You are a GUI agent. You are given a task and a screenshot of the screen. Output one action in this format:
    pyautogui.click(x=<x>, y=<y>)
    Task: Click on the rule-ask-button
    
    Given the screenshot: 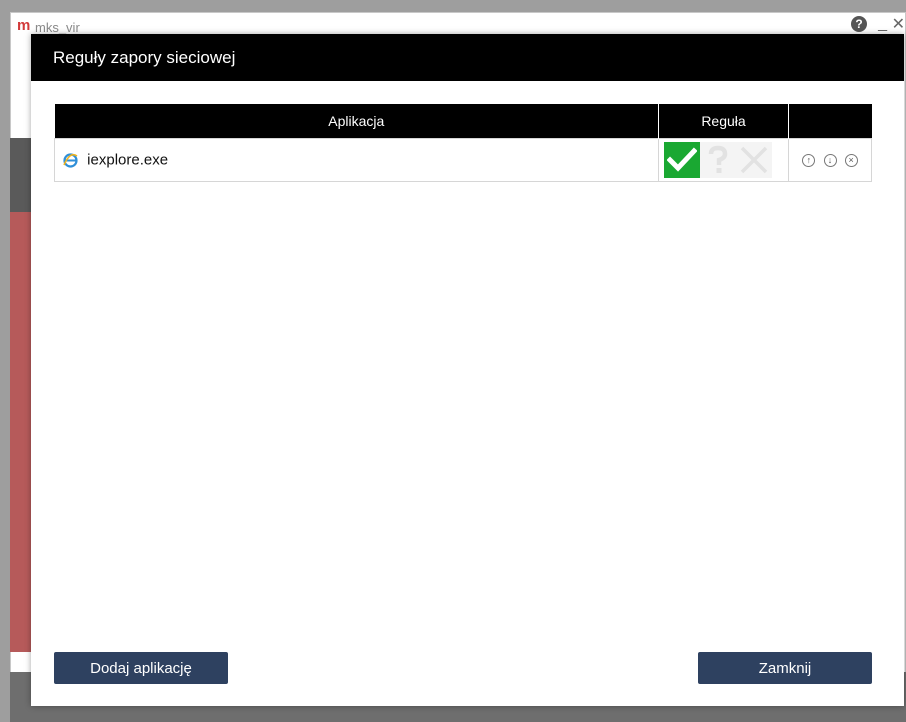 What is the action you would take?
    pyautogui.click(x=718, y=160)
    